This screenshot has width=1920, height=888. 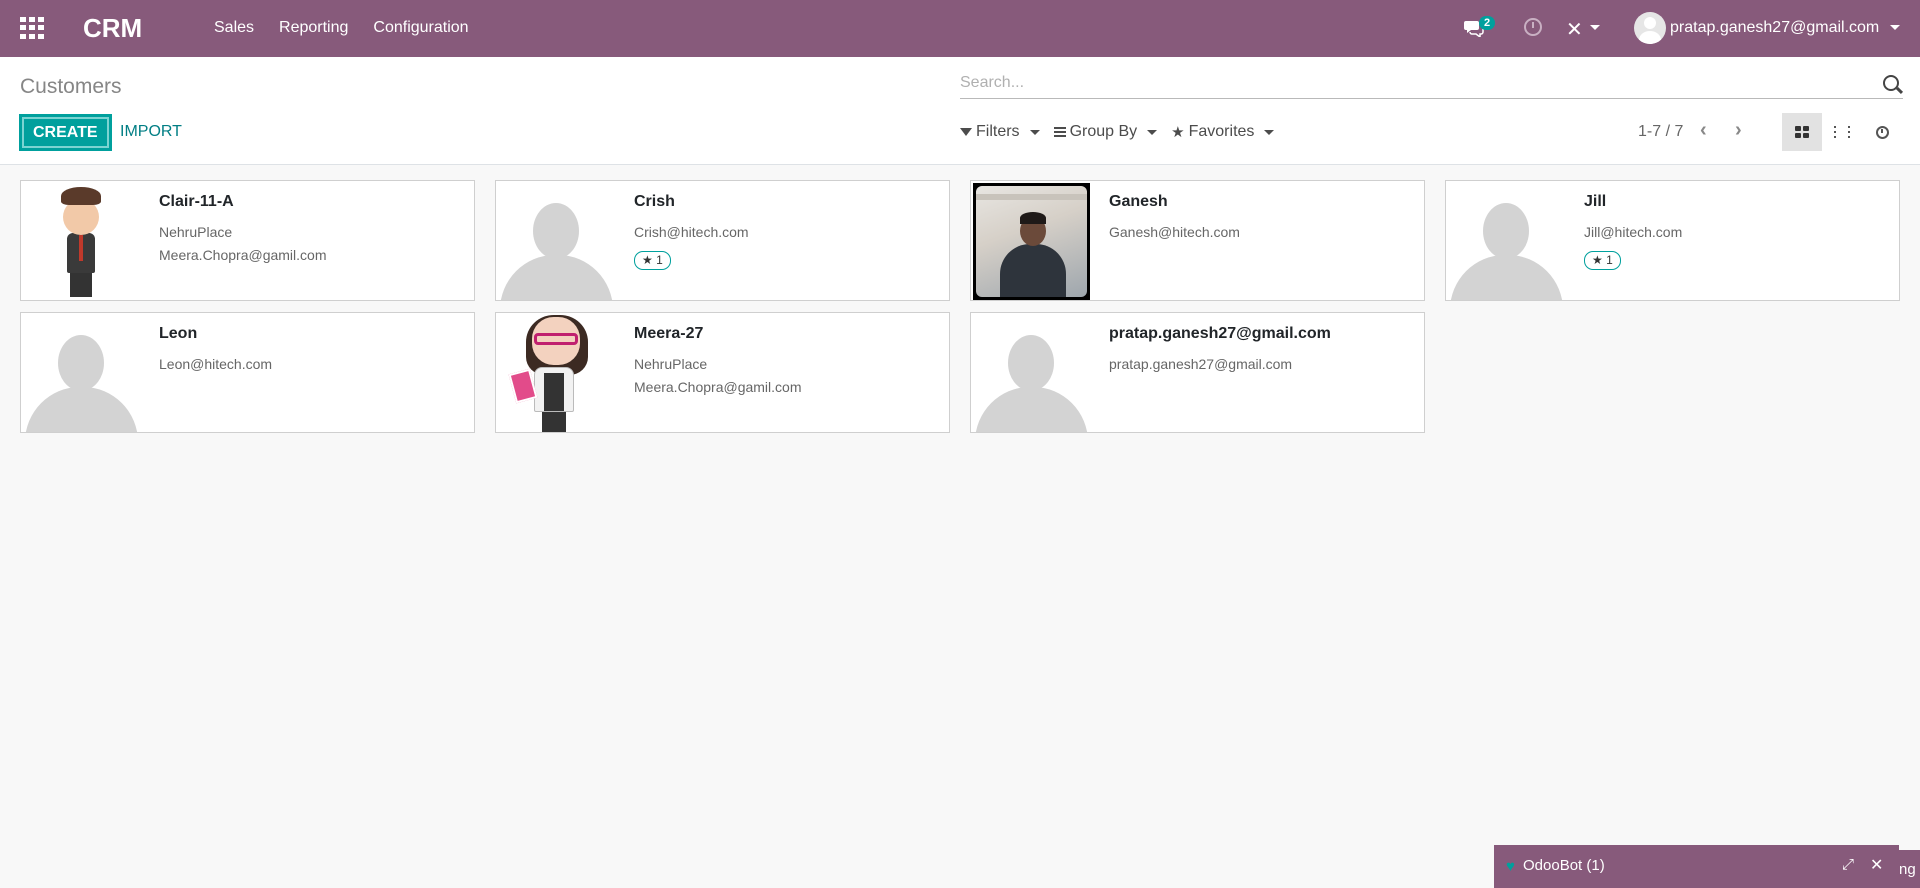 I want to click on card-email: Ganesh@hitech.com, so click(x=1174, y=232).